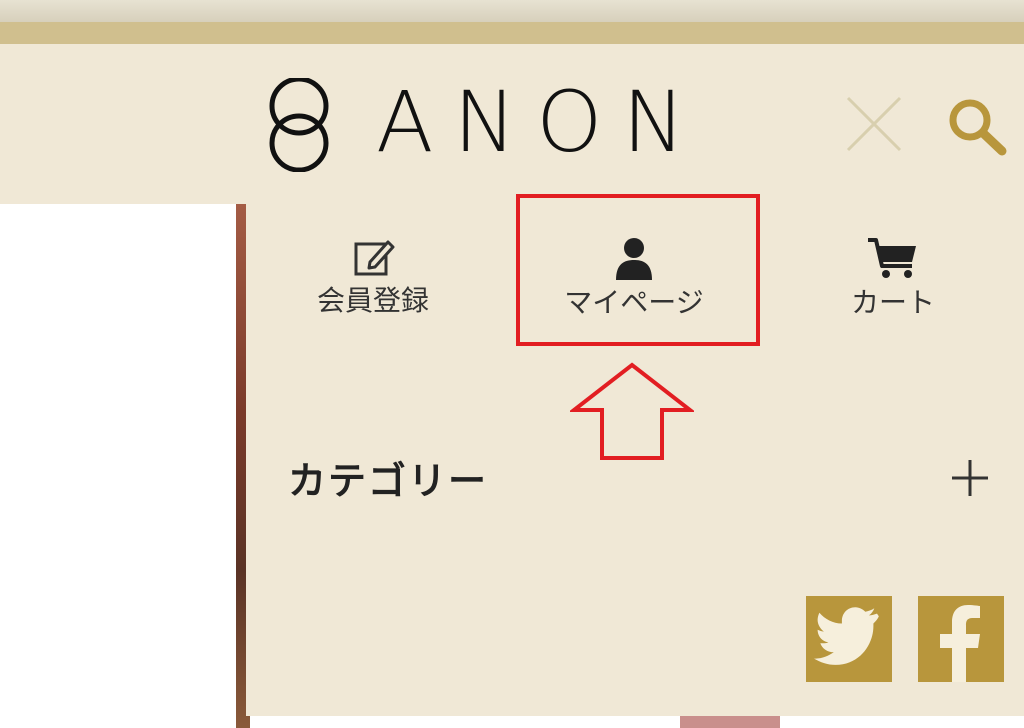  I want to click on twitter-icon, so click(846, 636).